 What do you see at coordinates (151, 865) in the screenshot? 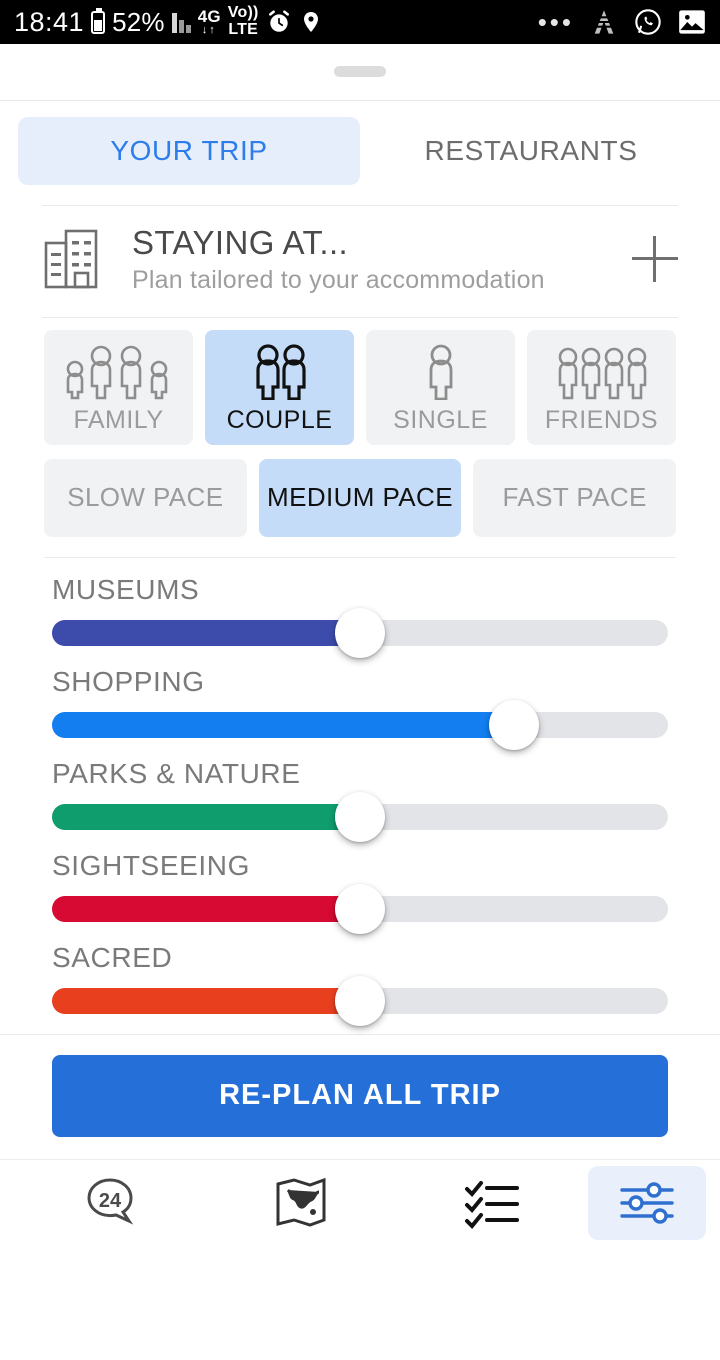
I see `slider-sightseeing-label: SIGHTSEEING` at bounding box center [151, 865].